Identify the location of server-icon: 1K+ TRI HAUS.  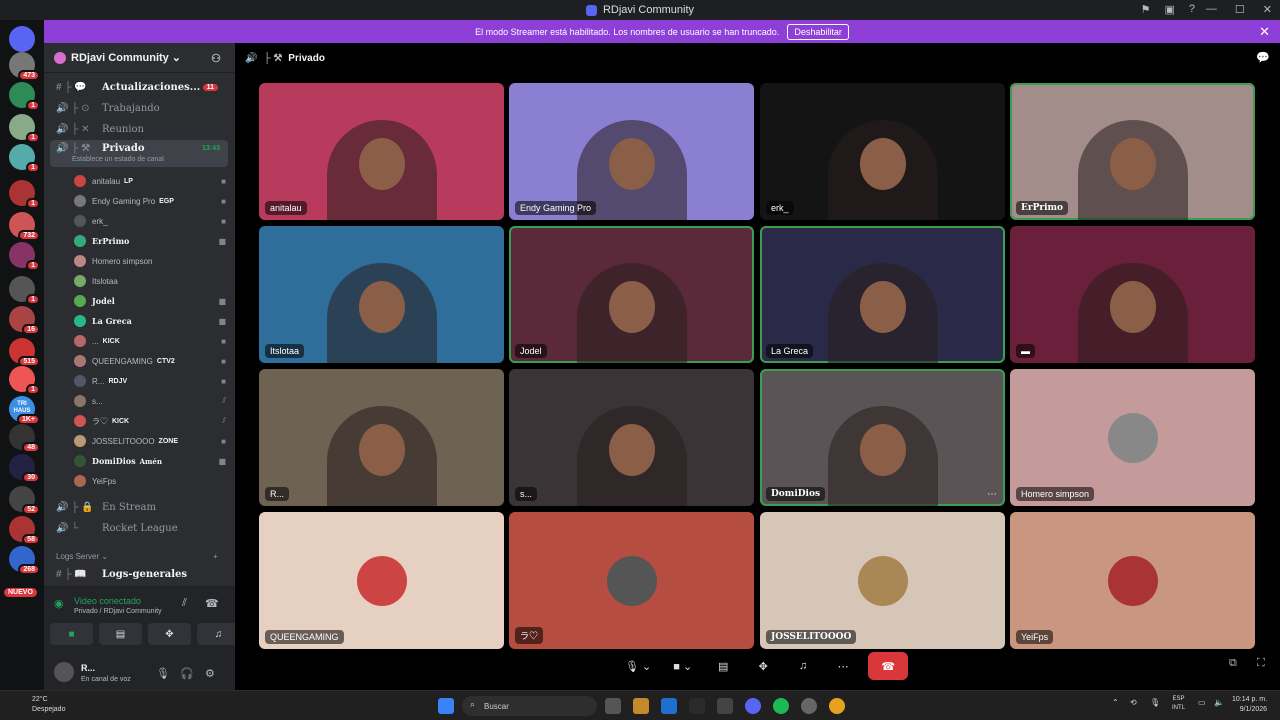
(24, 410).